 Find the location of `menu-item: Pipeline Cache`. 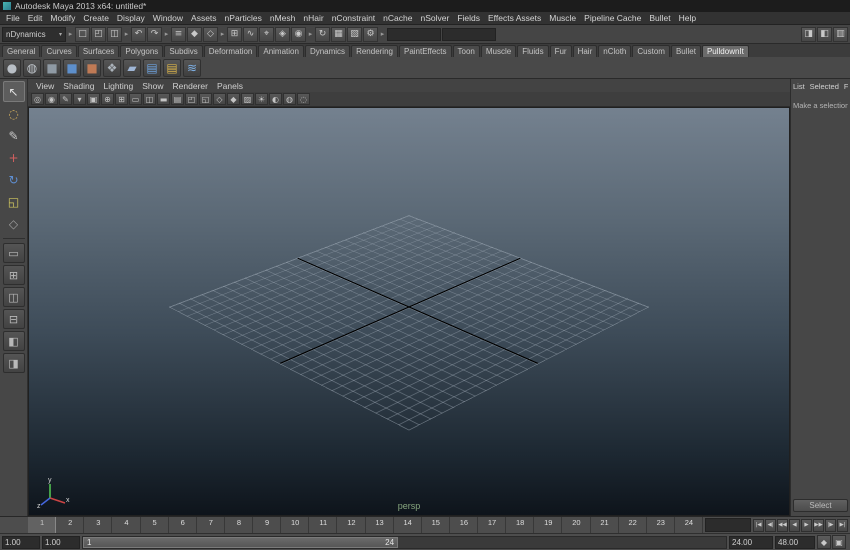

menu-item: Pipeline Cache is located at coordinates (612, 18).